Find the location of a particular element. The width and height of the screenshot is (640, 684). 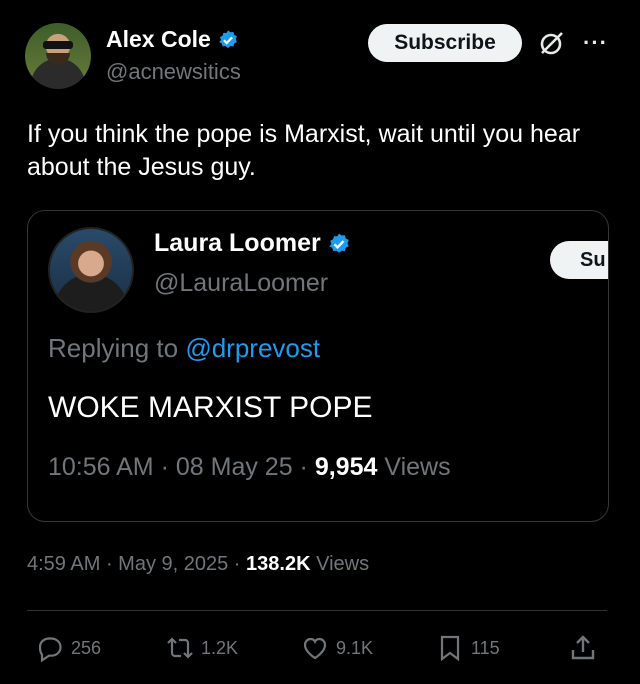

quoted-subscribe-button: Su is located at coordinates (579, 260).